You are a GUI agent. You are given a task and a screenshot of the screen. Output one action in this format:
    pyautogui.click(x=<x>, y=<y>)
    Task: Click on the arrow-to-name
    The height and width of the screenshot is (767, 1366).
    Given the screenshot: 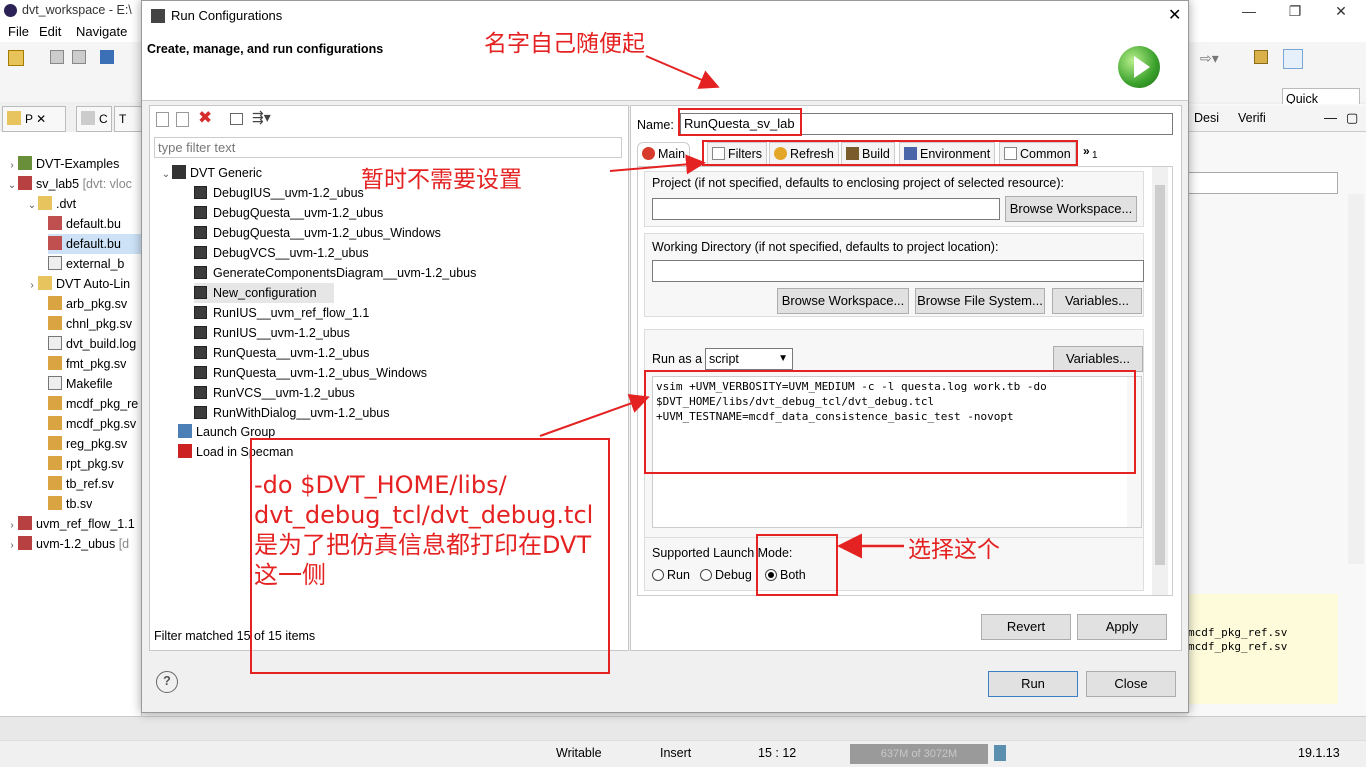 What is the action you would take?
    pyautogui.click(x=682, y=72)
    